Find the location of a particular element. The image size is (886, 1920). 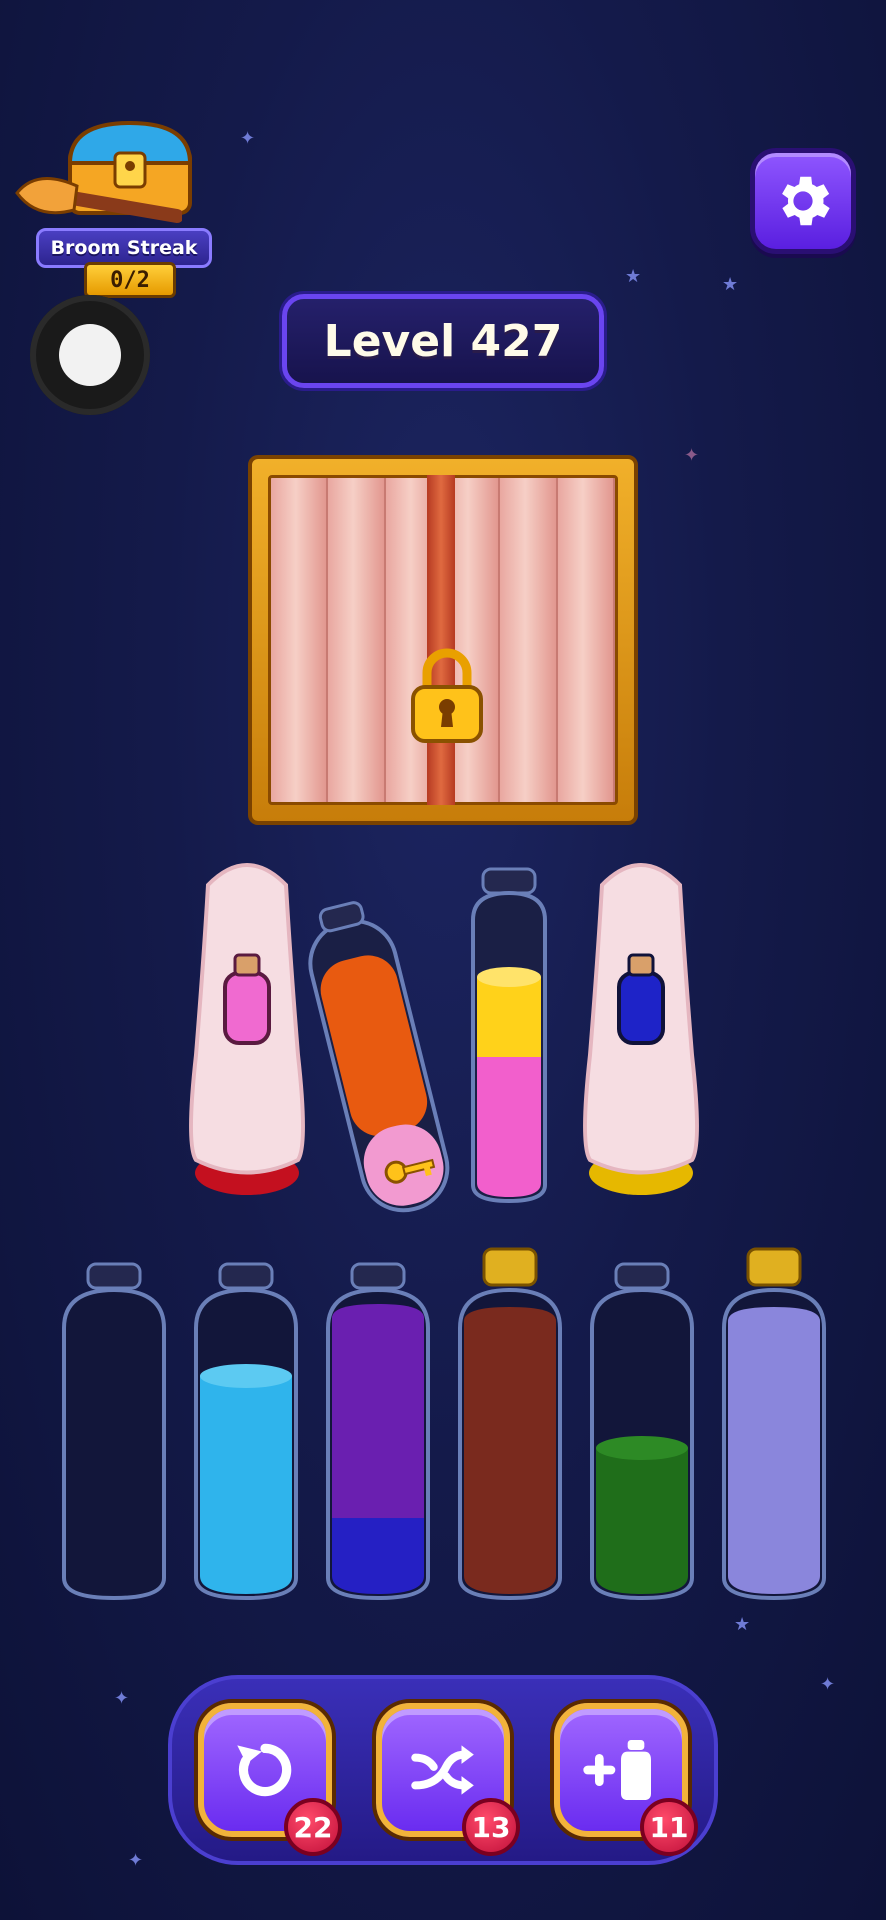

broom-streak-widget: Broom Streak 0/2 is located at coordinates (112, 208).